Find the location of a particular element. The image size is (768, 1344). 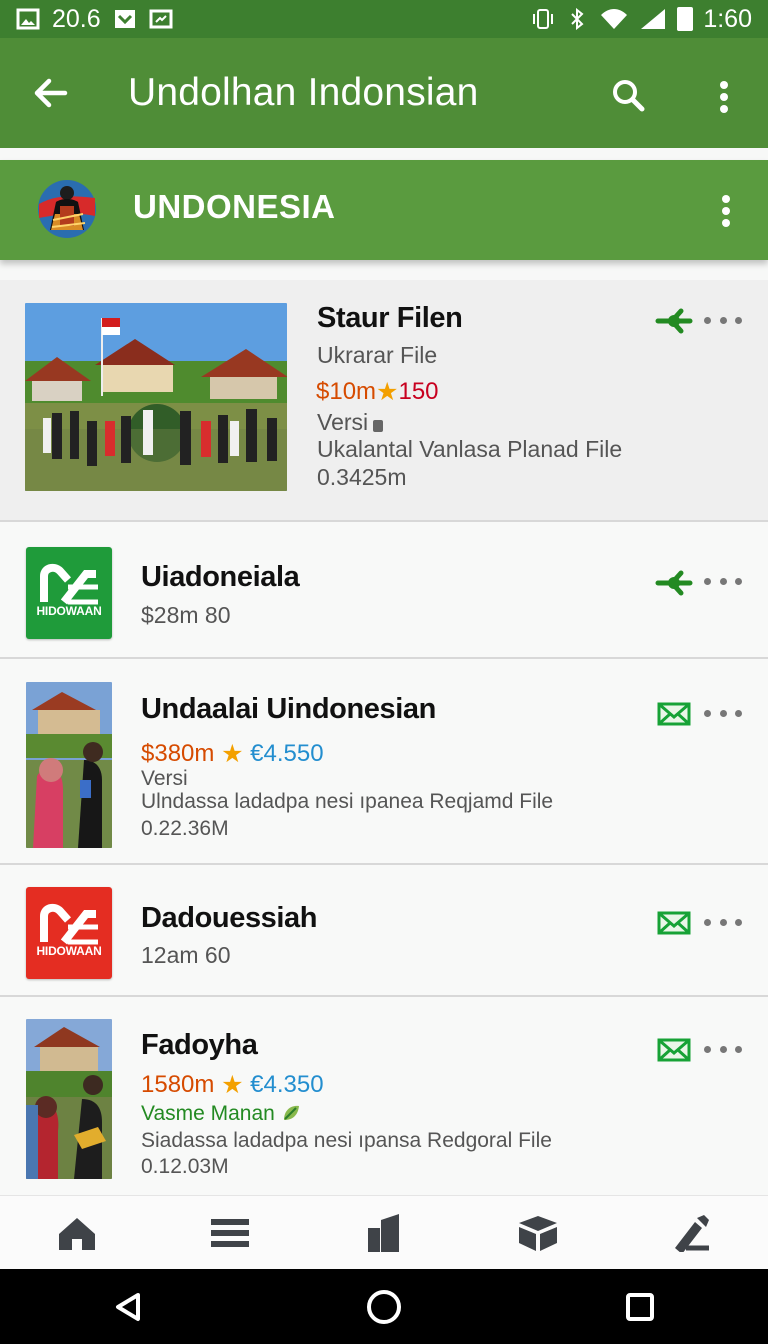

item-price: $380m is located at coordinates (178, 753).